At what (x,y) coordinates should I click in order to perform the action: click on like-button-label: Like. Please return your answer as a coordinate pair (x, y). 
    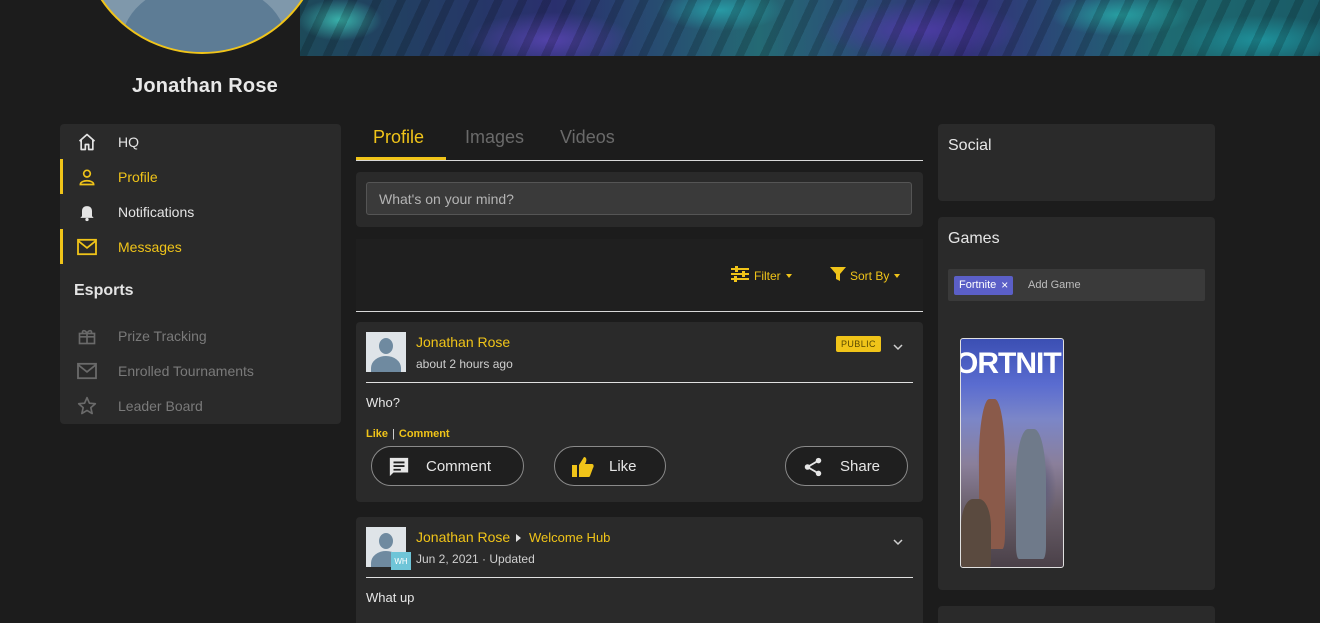
    Looking at the image, I should click on (623, 466).